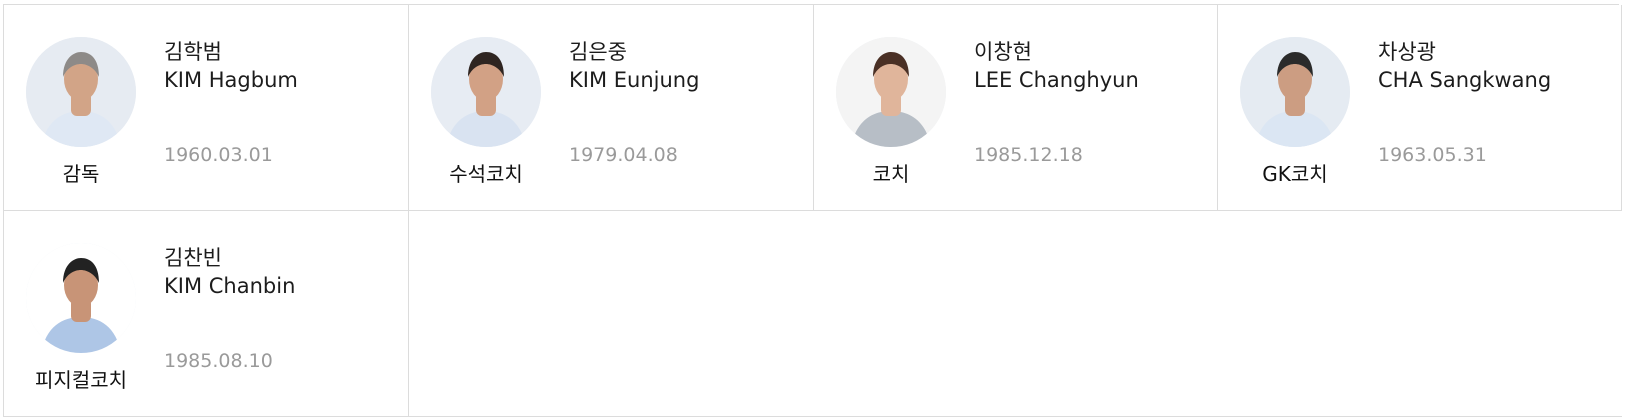 Image resolution: width=1625 pixels, height=420 pixels. Describe the element at coordinates (1056, 80) in the screenshot. I see `staff-name-english: LEE Changhyun` at that location.